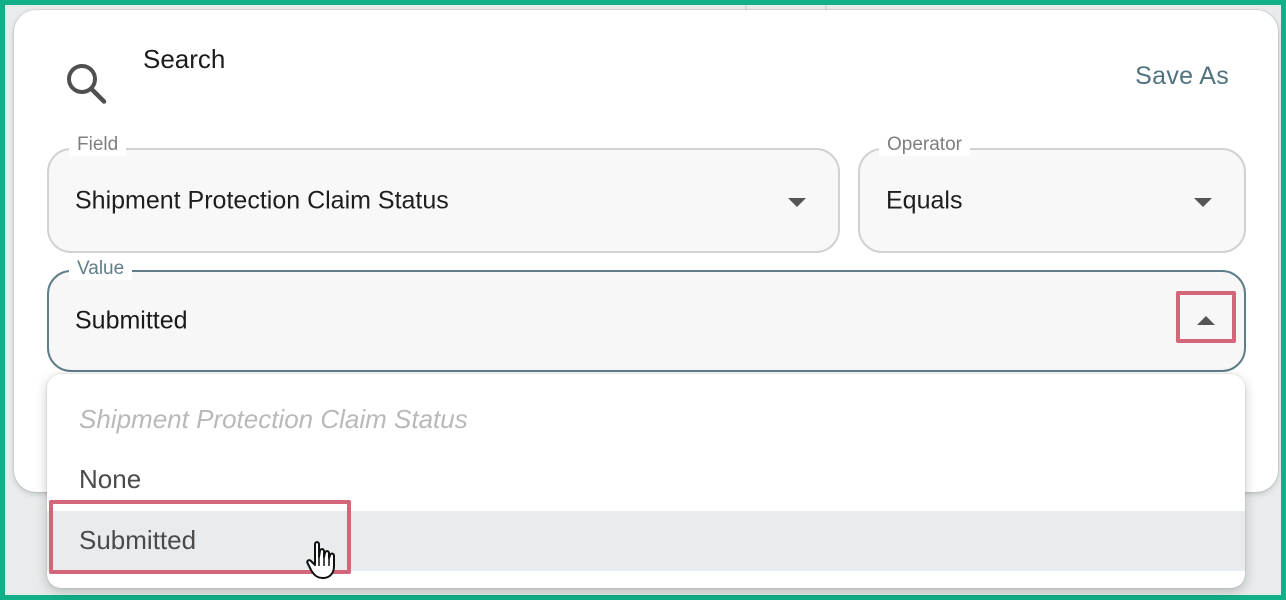 The width and height of the screenshot is (1286, 600). Describe the element at coordinates (1052, 193) in the screenshot. I see `operator-select: Operator Equals` at that location.